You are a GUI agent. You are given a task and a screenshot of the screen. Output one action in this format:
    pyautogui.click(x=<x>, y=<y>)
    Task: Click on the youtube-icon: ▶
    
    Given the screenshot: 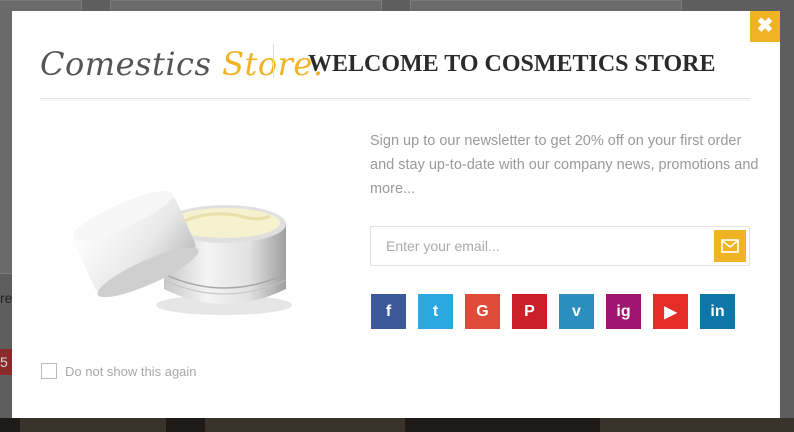 What is the action you would take?
    pyautogui.click(x=670, y=312)
    